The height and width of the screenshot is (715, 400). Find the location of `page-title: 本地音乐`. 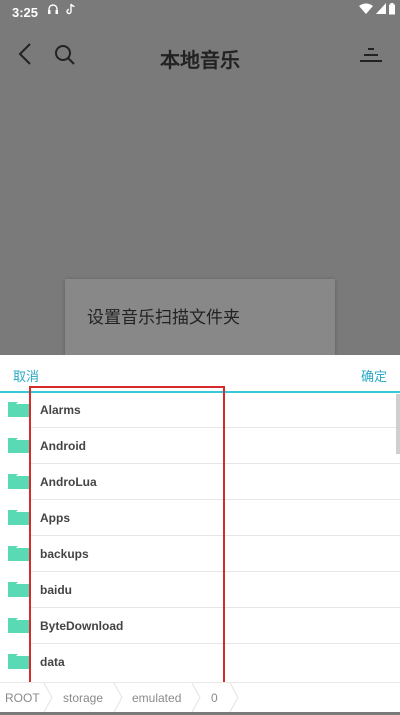

page-title: 本地音乐 is located at coordinates (200, 61).